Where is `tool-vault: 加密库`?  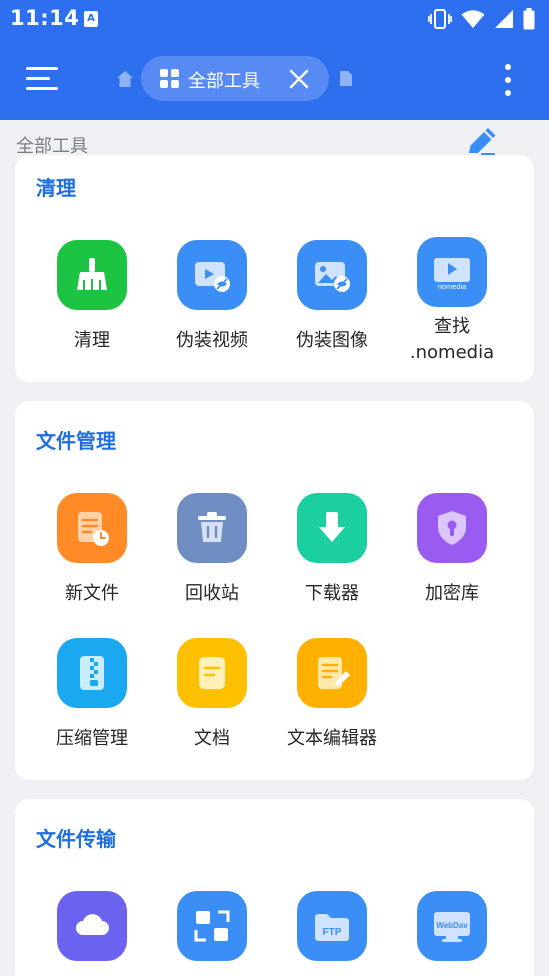
tool-vault: 加密库 is located at coordinates (452, 558).